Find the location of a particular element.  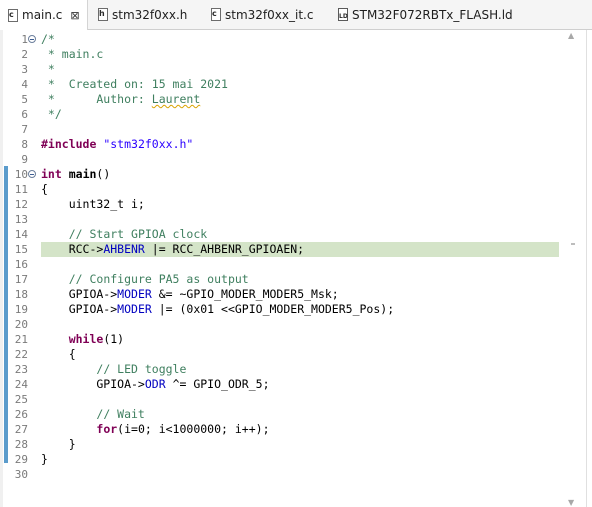

file-icon-glyph: h is located at coordinates (102, 13).